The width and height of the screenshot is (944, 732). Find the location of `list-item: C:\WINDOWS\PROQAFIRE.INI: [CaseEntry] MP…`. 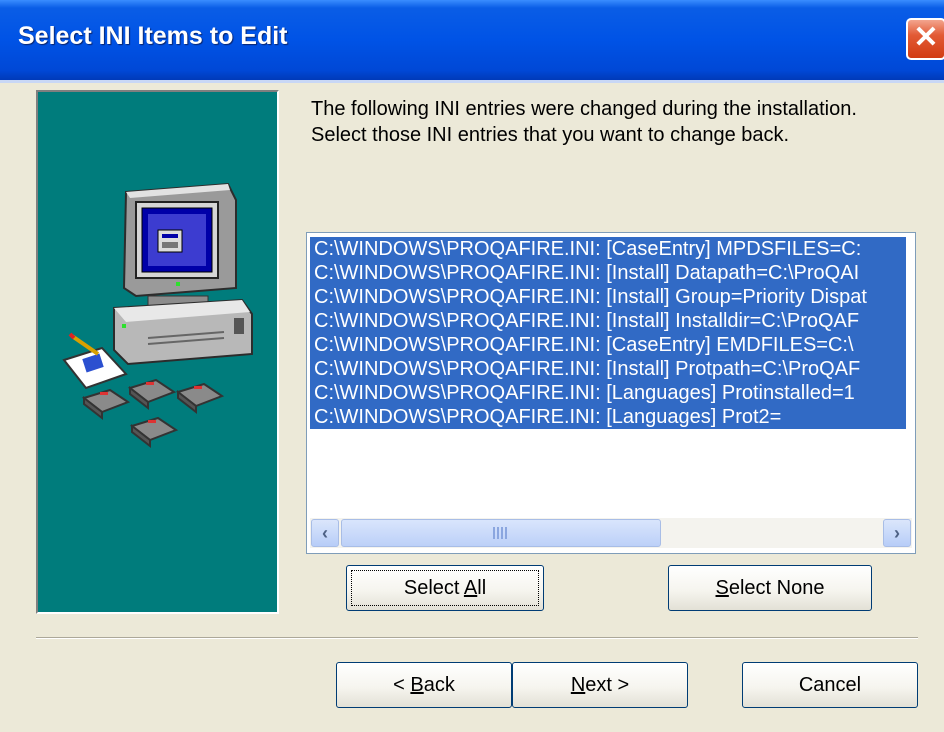

list-item: C:\WINDOWS\PROQAFIRE.INI: [CaseEntry] MP… is located at coordinates (608, 249).